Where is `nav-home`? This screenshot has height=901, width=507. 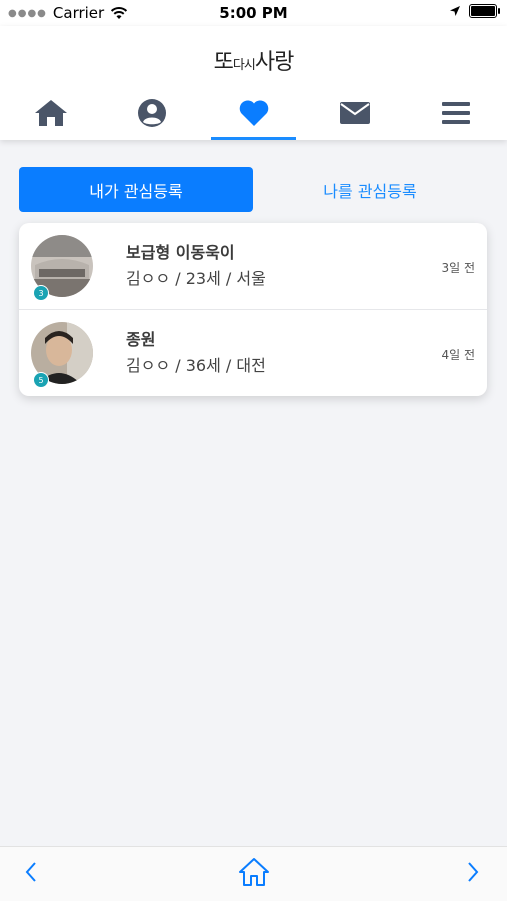
nav-home is located at coordinates (50, 113).